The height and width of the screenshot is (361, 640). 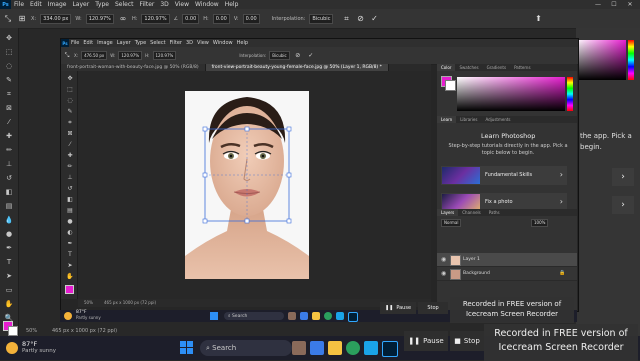 What do you see at coordinates (511, 94) in the screenshot?
I see `inner-color-picker-field` at bounding box center [511, 94].